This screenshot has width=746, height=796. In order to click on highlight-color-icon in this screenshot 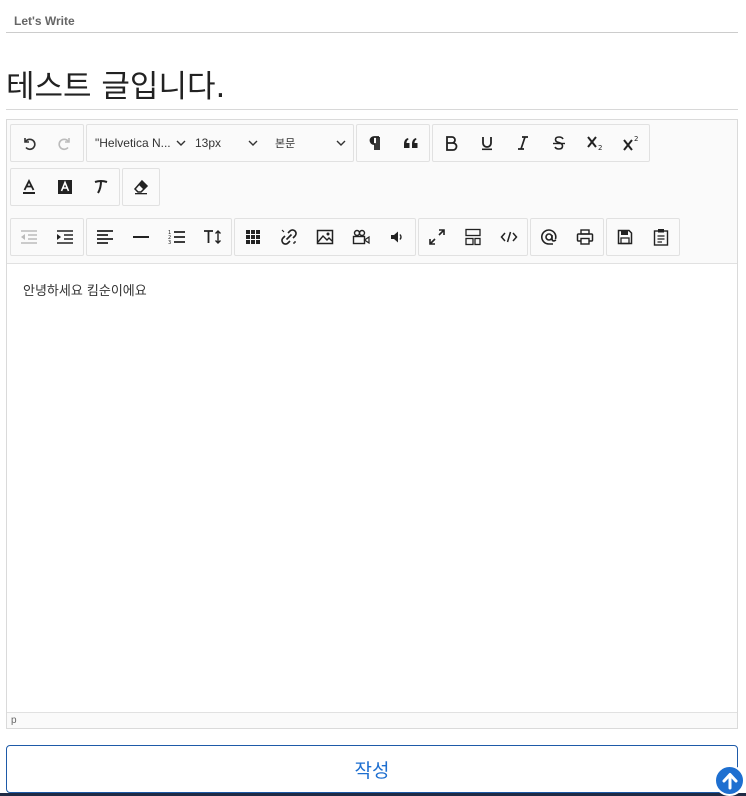, I will do `click(65, 187)`.